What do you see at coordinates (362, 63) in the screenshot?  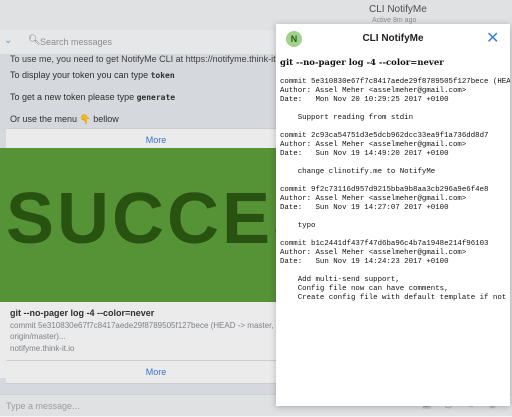 I see `command-title: git --no-pager log -4 --color=never` at bounding box center [362, 63].